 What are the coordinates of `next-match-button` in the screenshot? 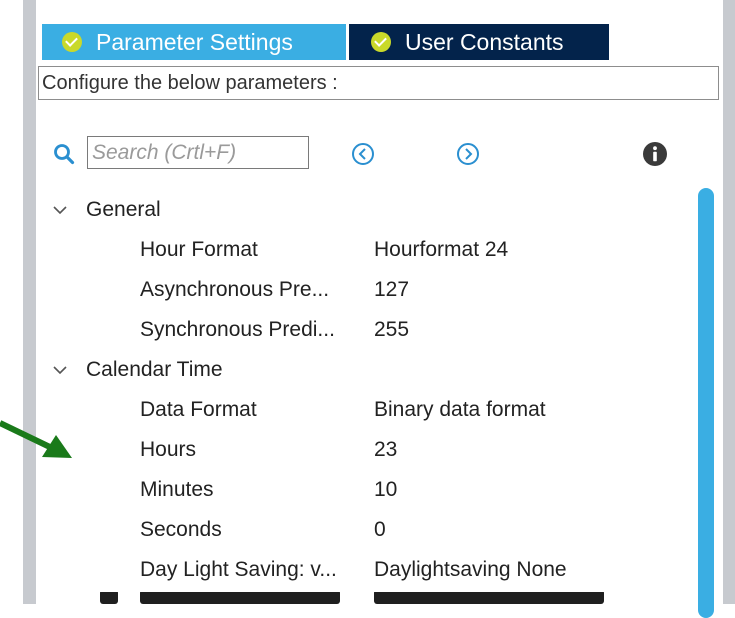 It's located at (468, 154).